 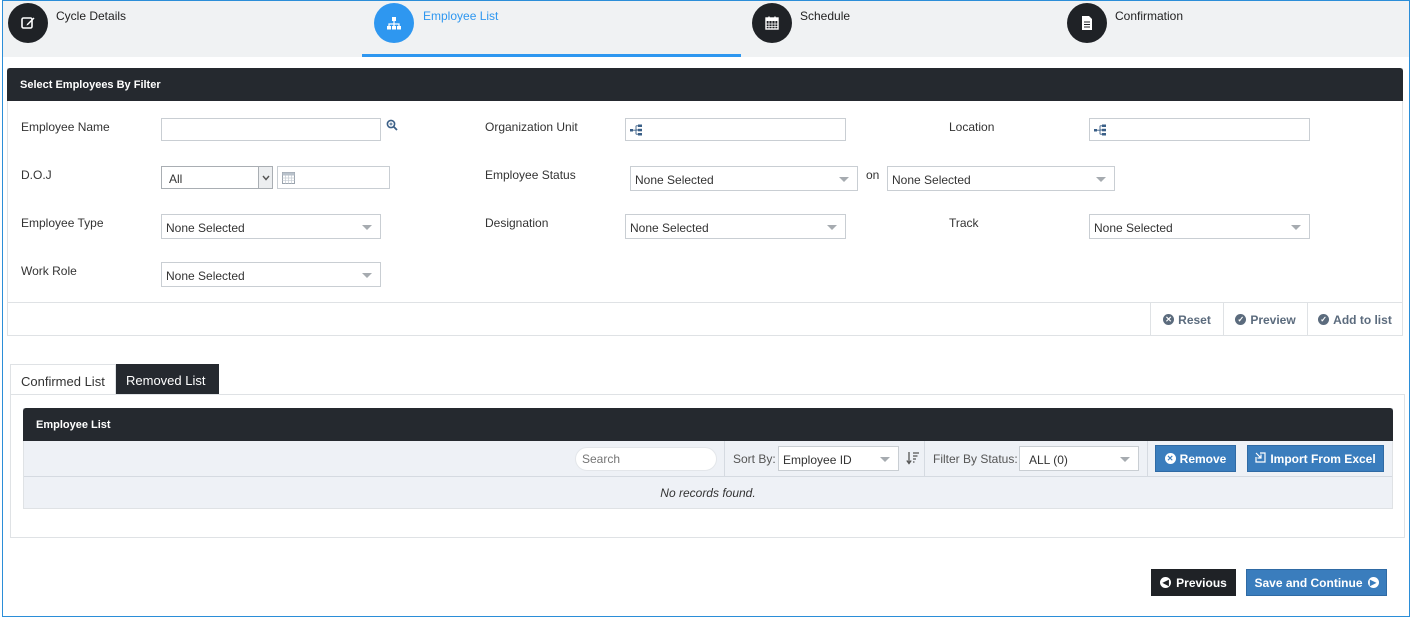 I want to click on remove-button: ✕ Remove, so click(x=1195, y=458).